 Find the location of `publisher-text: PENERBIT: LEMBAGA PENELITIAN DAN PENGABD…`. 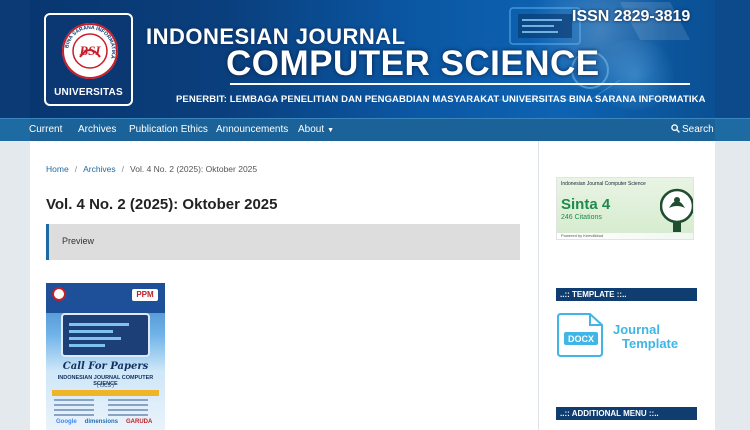

publisher-text: PENERBIT: LEMBAGA PENELITIAN DAN PENGABD… is located at coordinates (441, 99).